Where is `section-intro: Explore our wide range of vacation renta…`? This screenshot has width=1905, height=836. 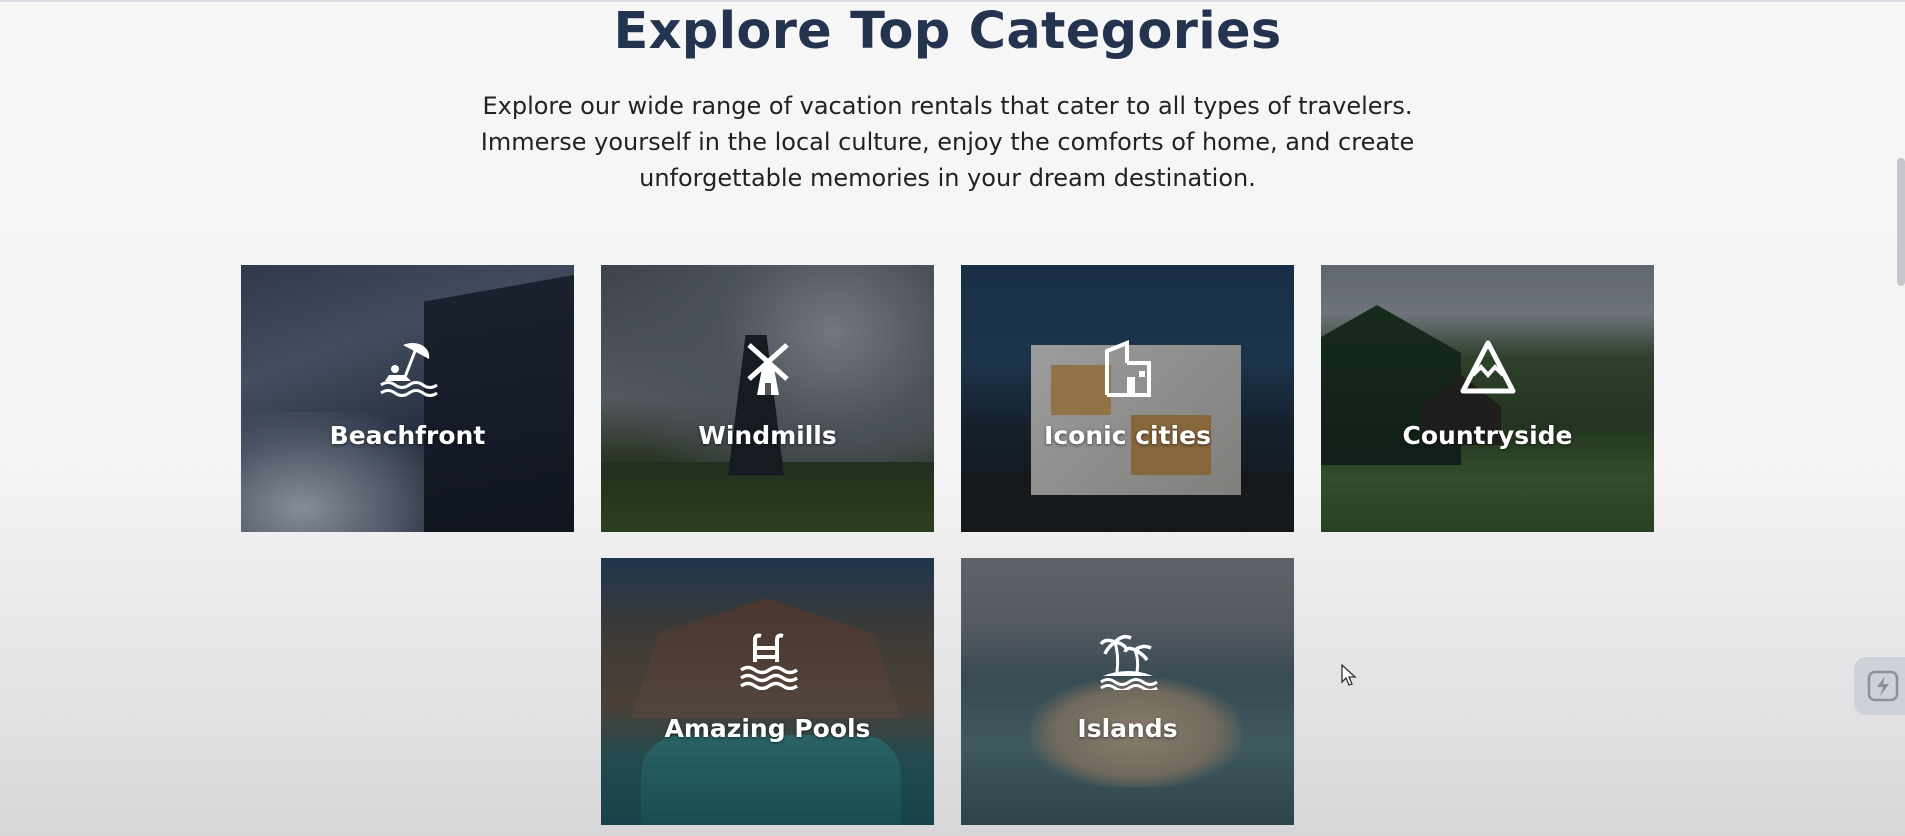
section-intro: Explore our wide range of vacation renta… is located at coordinates (947, 142).